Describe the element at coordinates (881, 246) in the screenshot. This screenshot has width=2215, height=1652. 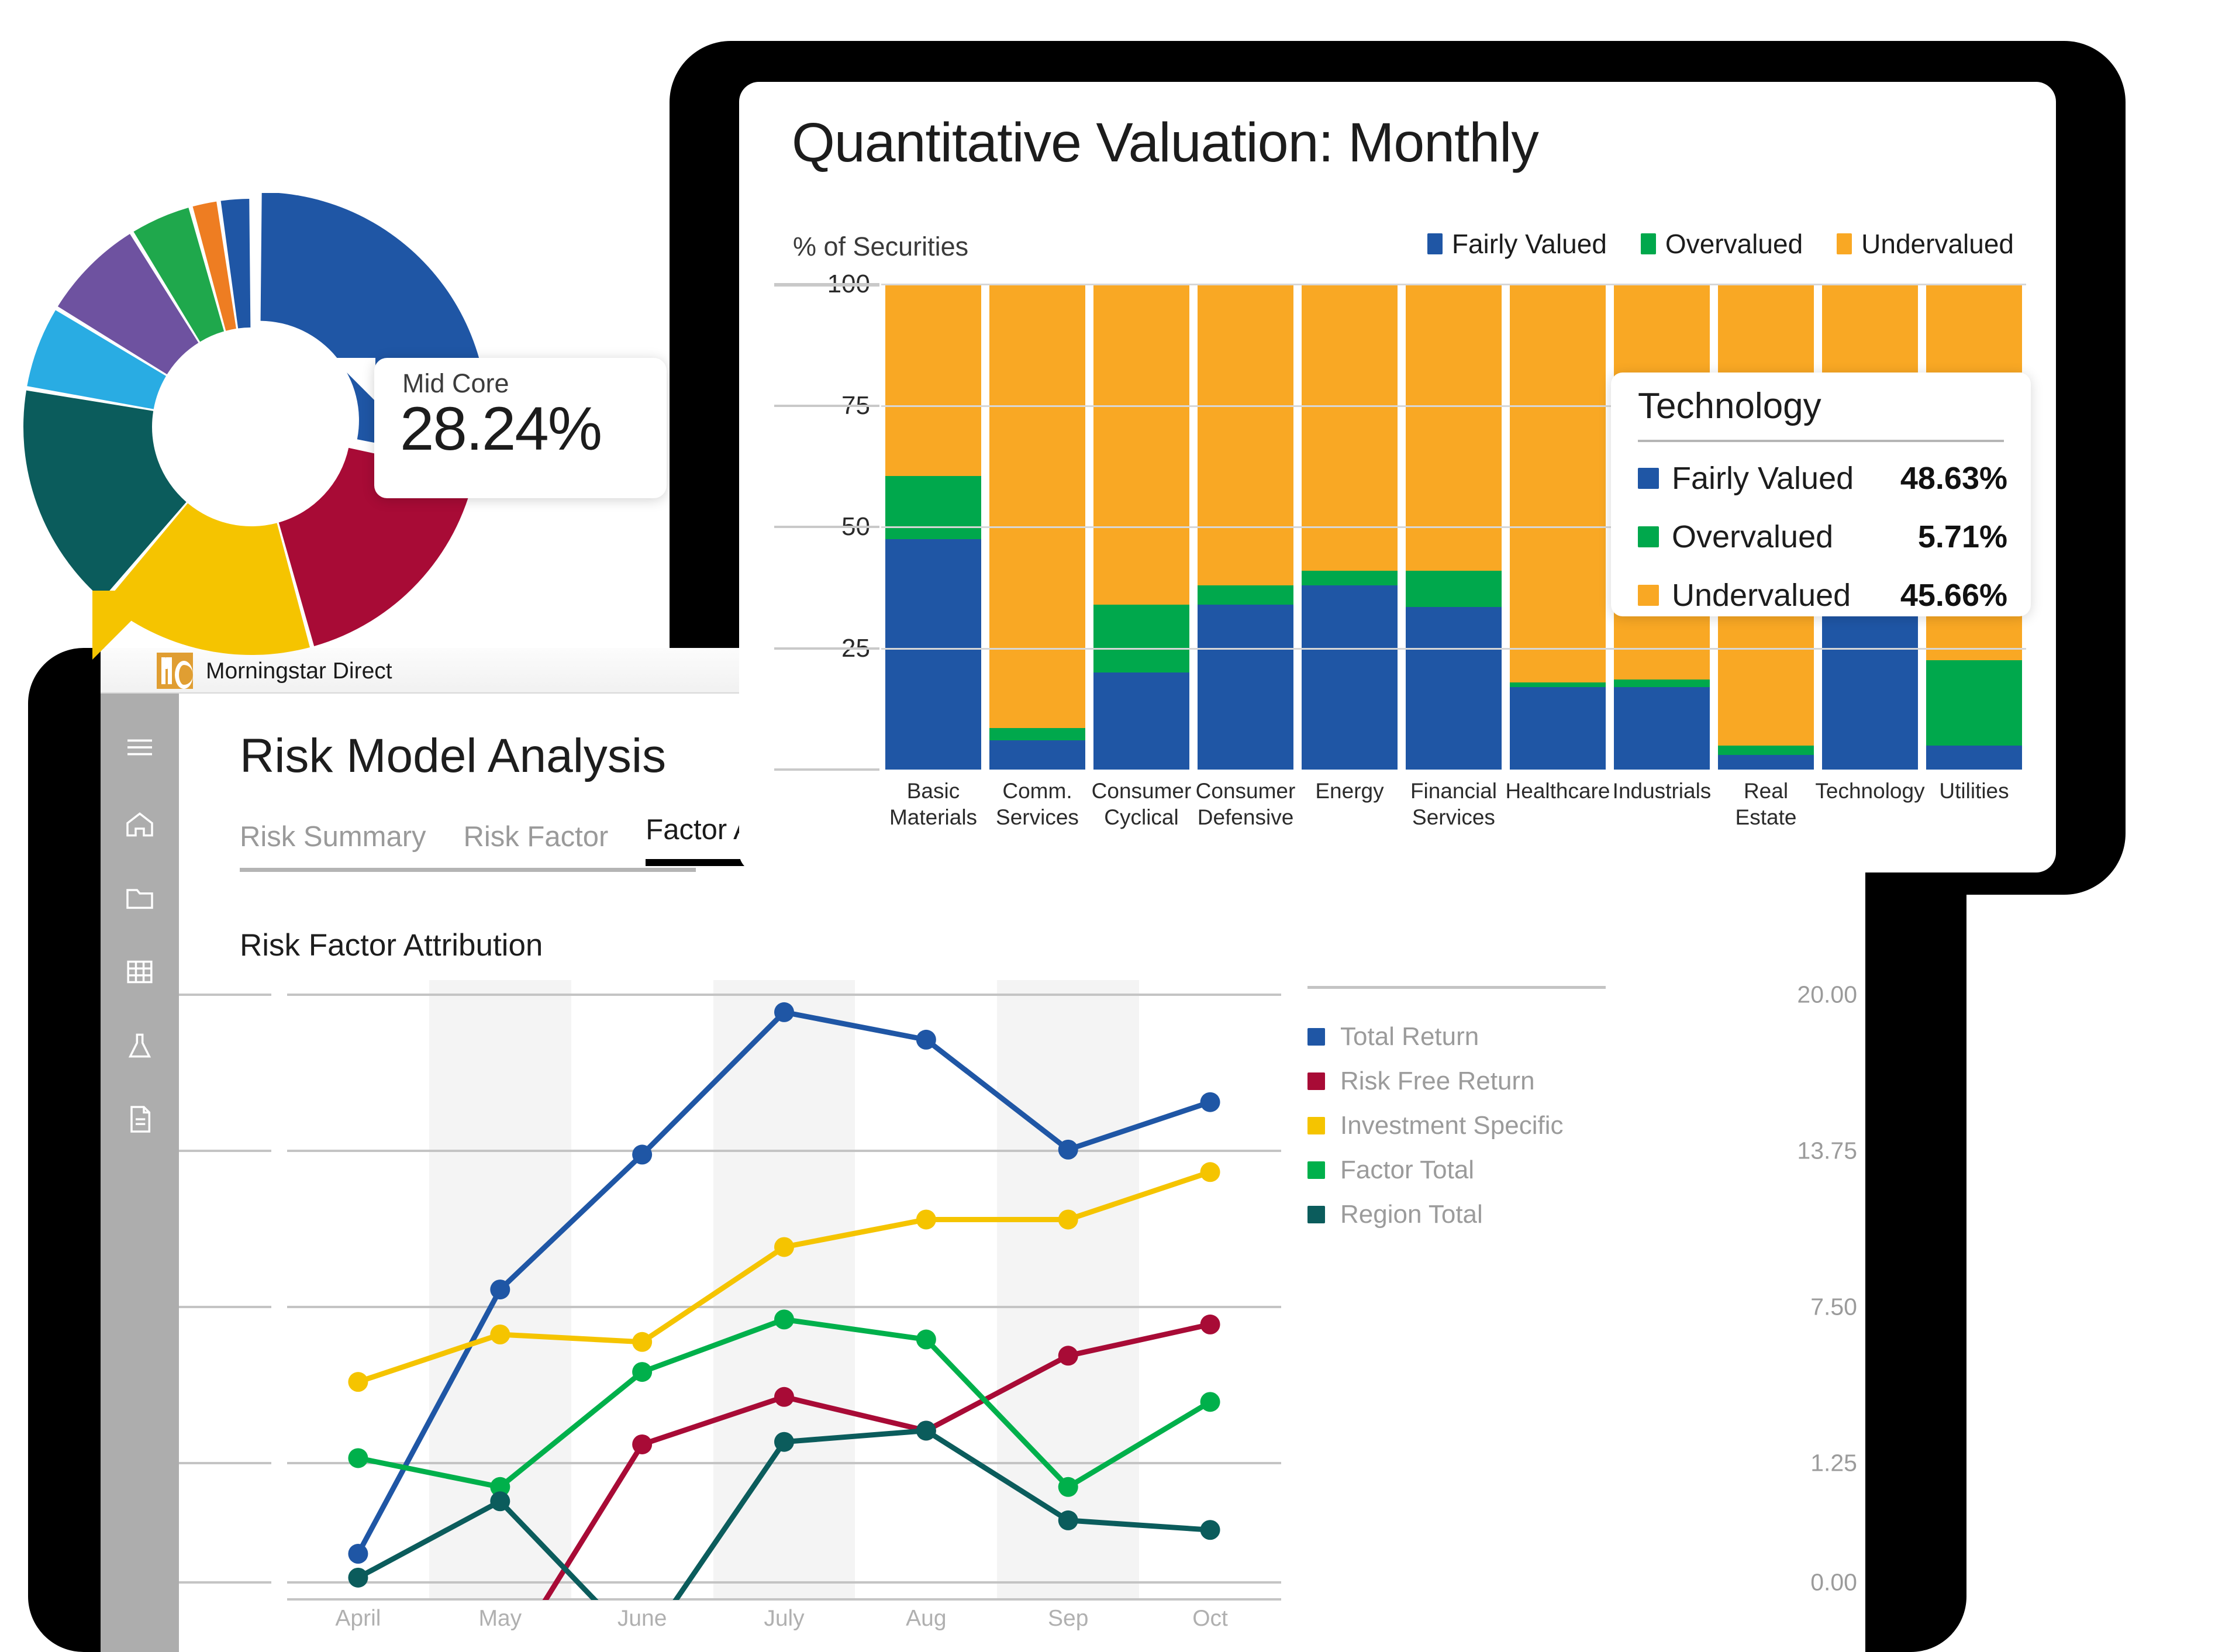
I see `y-axis-title: % of Securities` at that location.